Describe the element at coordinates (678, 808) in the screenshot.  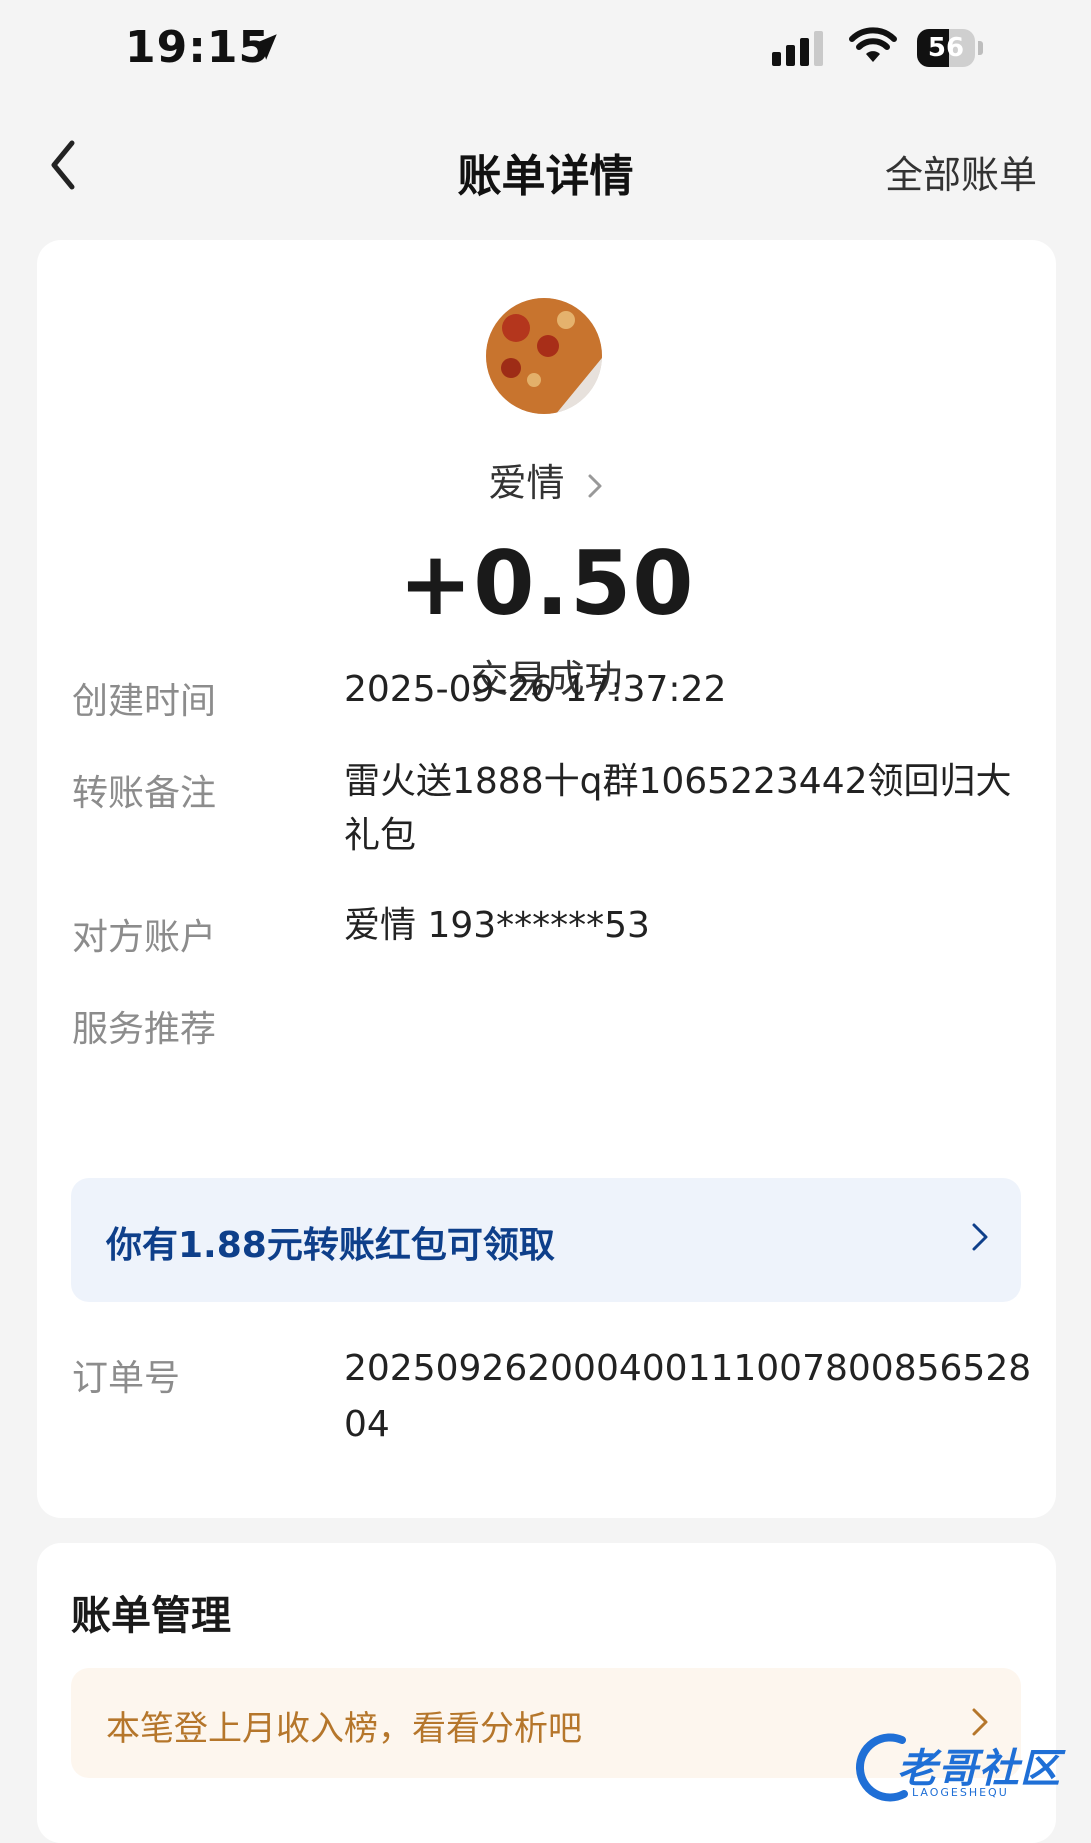
I see `transfer-note-value: 雷火送1888十q群1065223442领回归大礼包` at that location.